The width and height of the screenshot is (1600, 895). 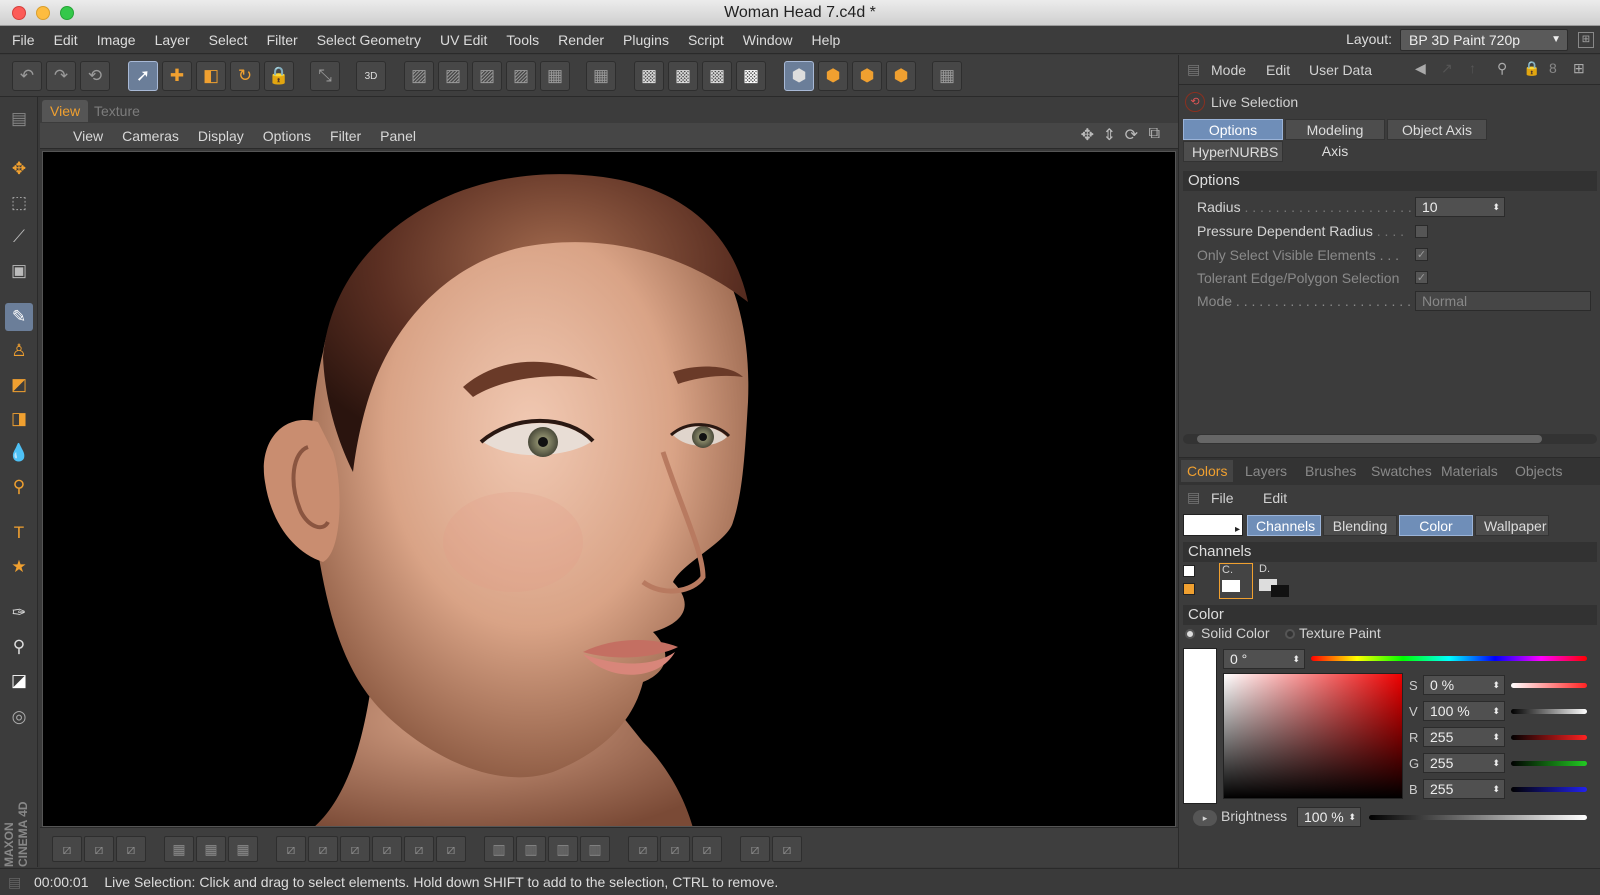 What do you see at coordinates (1553, 68) in the screenshot?
I see `link-icon: 8` at bounding box center [1553, 68].